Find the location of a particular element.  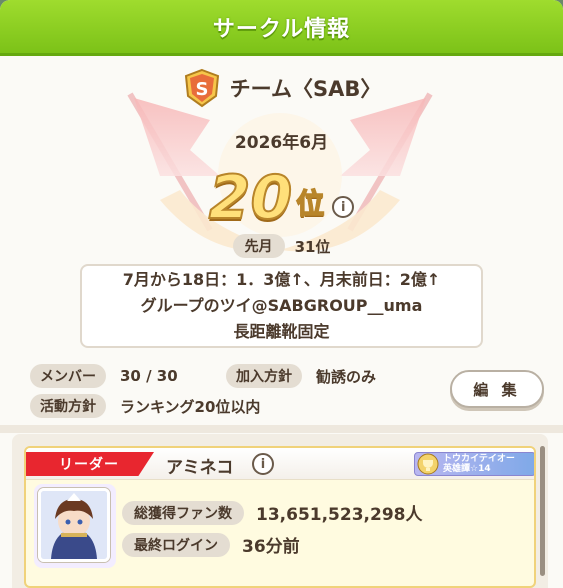

fans-label: 総獲得ファン数 is located at coordinates (183, 512).